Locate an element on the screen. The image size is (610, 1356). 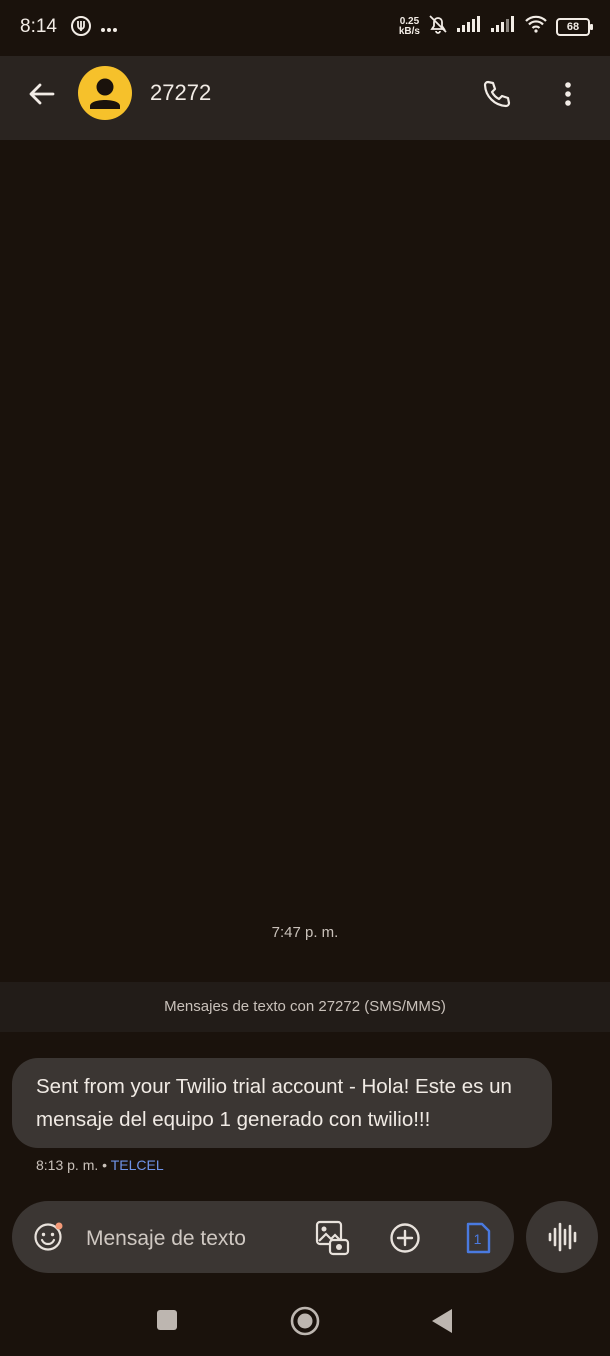
add-attachment-button is located at coordinates (405, 1238).